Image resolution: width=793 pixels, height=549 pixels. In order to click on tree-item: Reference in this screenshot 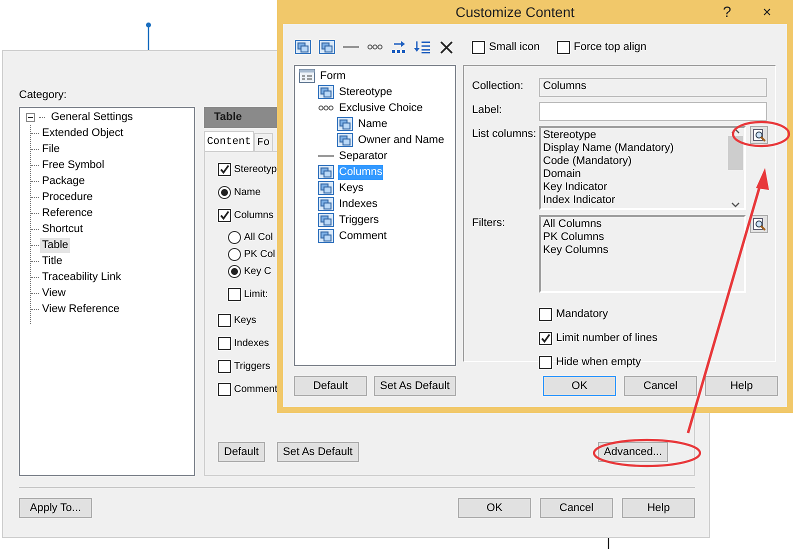, I will do `click(67, 213)`.